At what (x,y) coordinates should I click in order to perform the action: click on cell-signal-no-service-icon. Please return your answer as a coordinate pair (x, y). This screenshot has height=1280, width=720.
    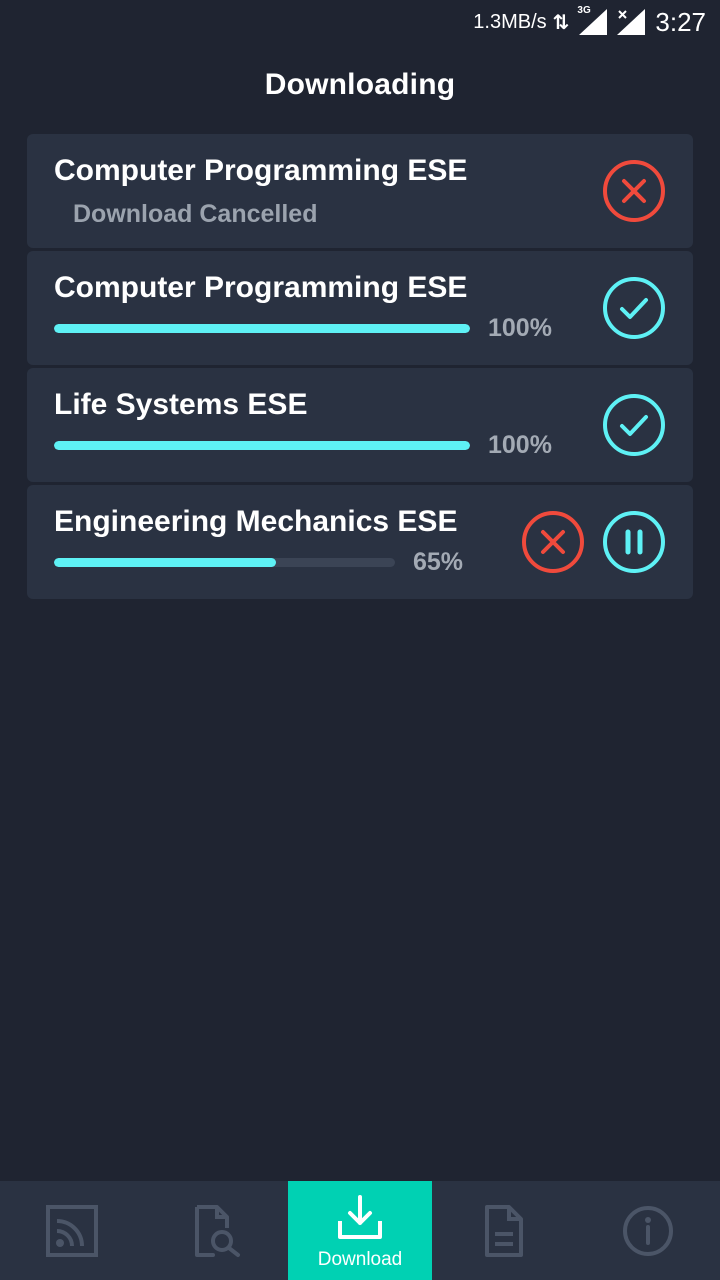
    Looking at the image, I should click on (631, 22).